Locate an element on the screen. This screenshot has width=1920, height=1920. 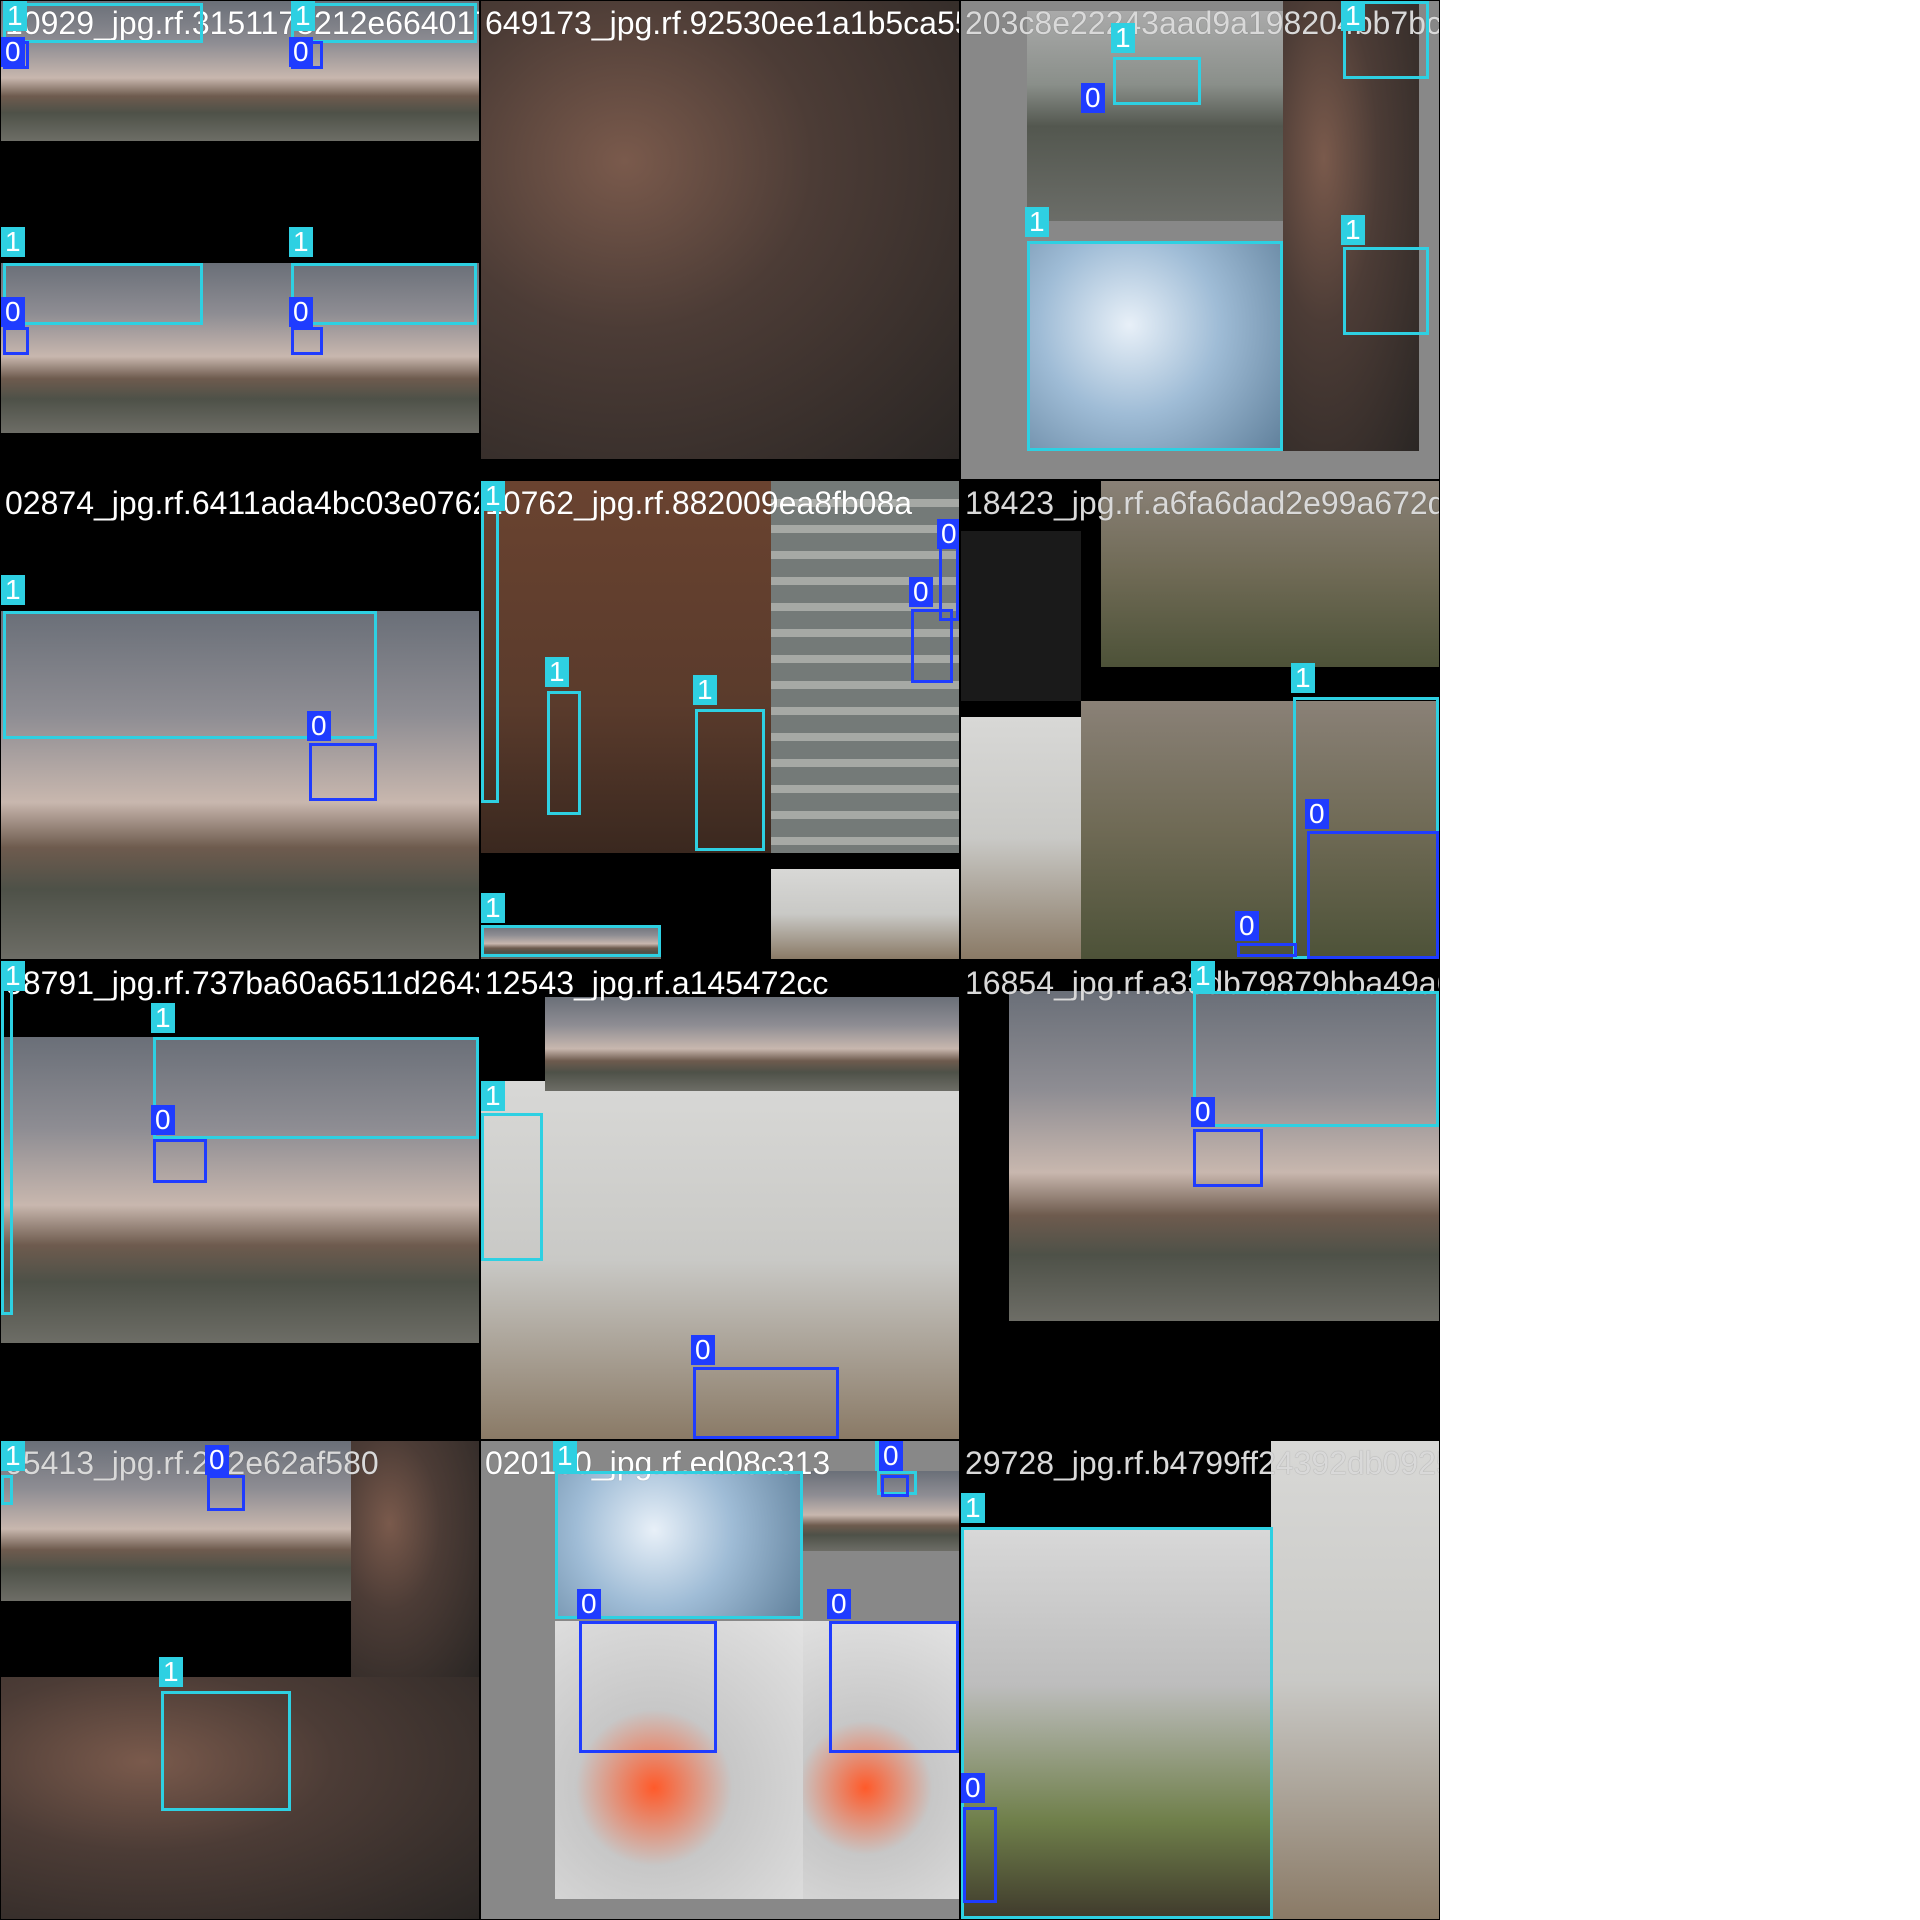
mosaic-tile: 649173_jpg.rf.92530ee1a1b5ca5534 is located at coordinates (720, 240).